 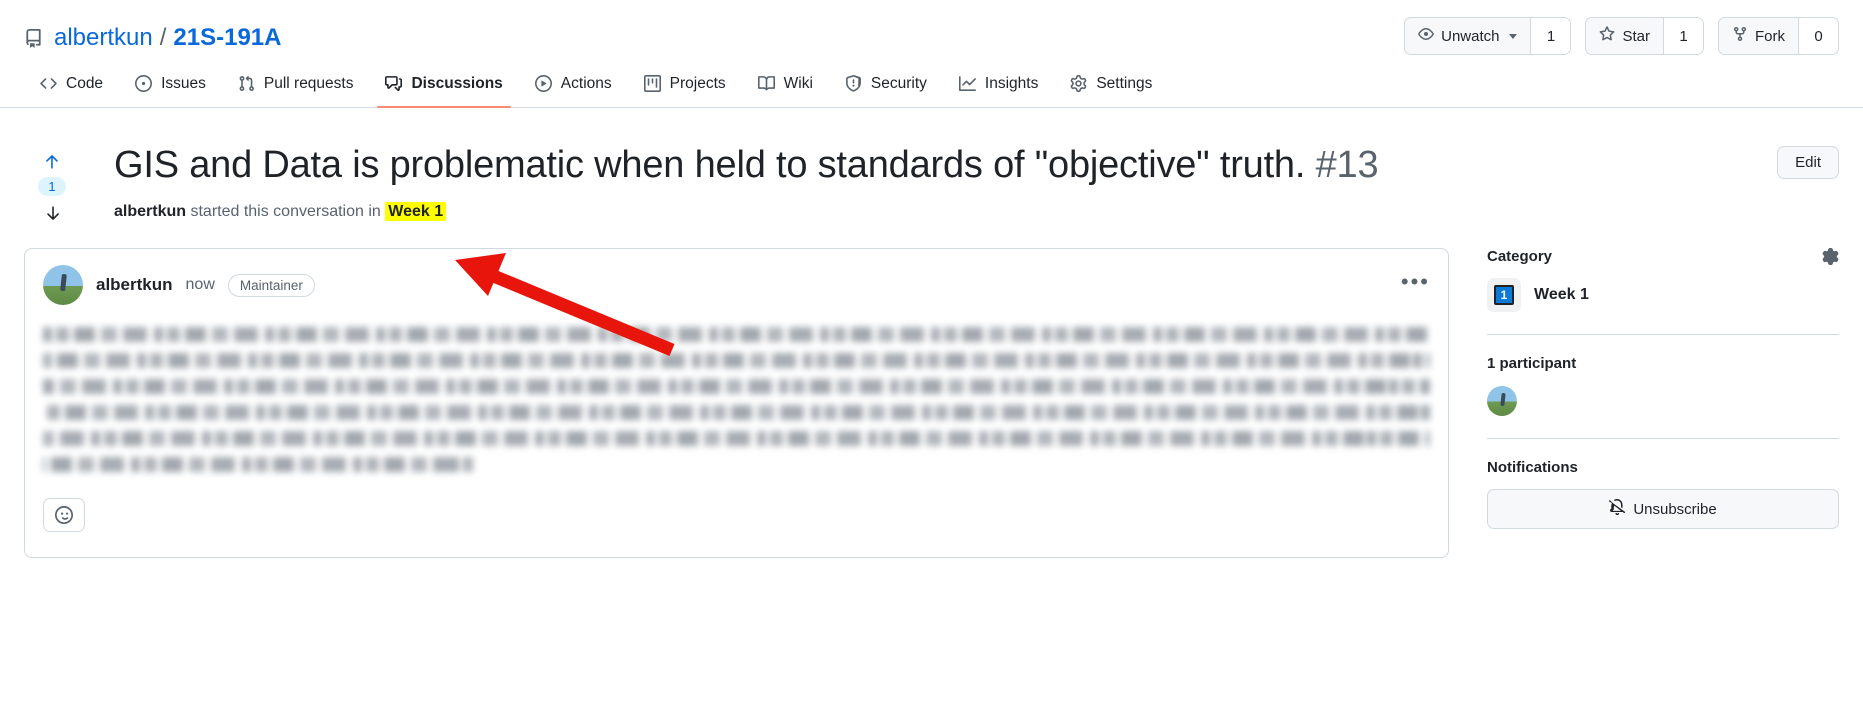 What do you see at coordinates (183, 83) in the screenshot?
I see `tab-issues-label: Issues` at bounding box center [183, 83].